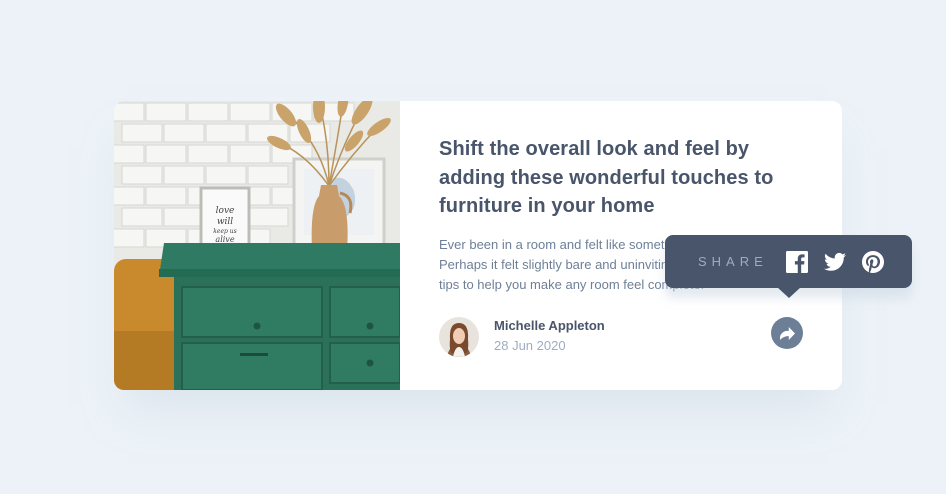 This screenshot has height=494, width=946. I want to click on author-name: Michelle Appleton, so click(549, 325).